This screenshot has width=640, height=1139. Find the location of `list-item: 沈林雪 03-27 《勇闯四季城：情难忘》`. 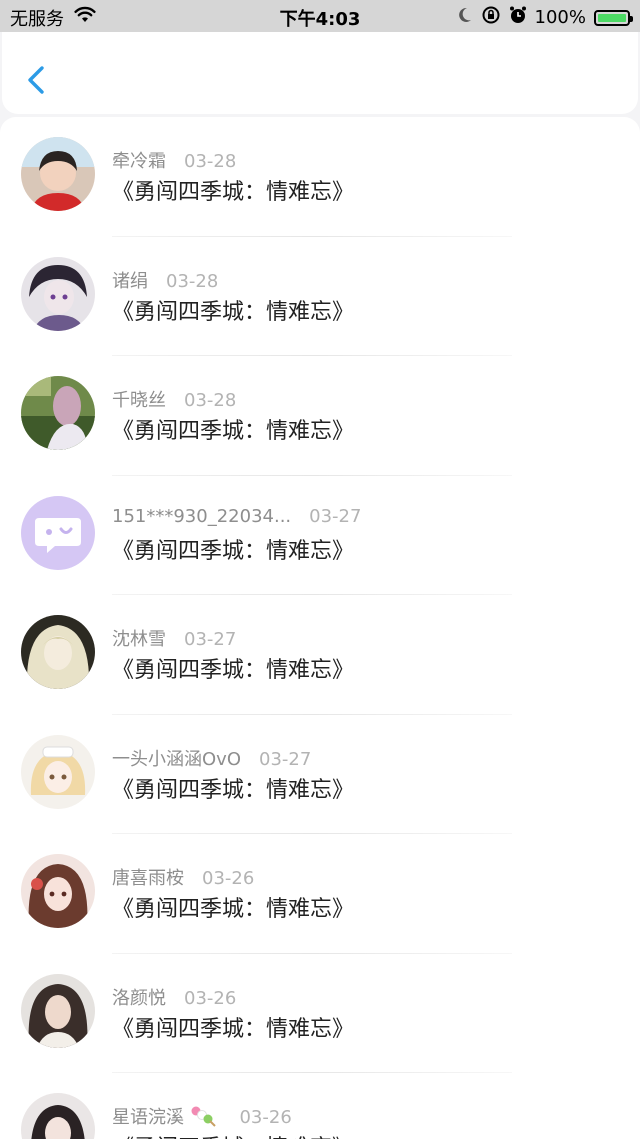

list-item: 沈林雪 03-27 《勇闯四季城：情难忘》 is located at coordinates (320, 655).